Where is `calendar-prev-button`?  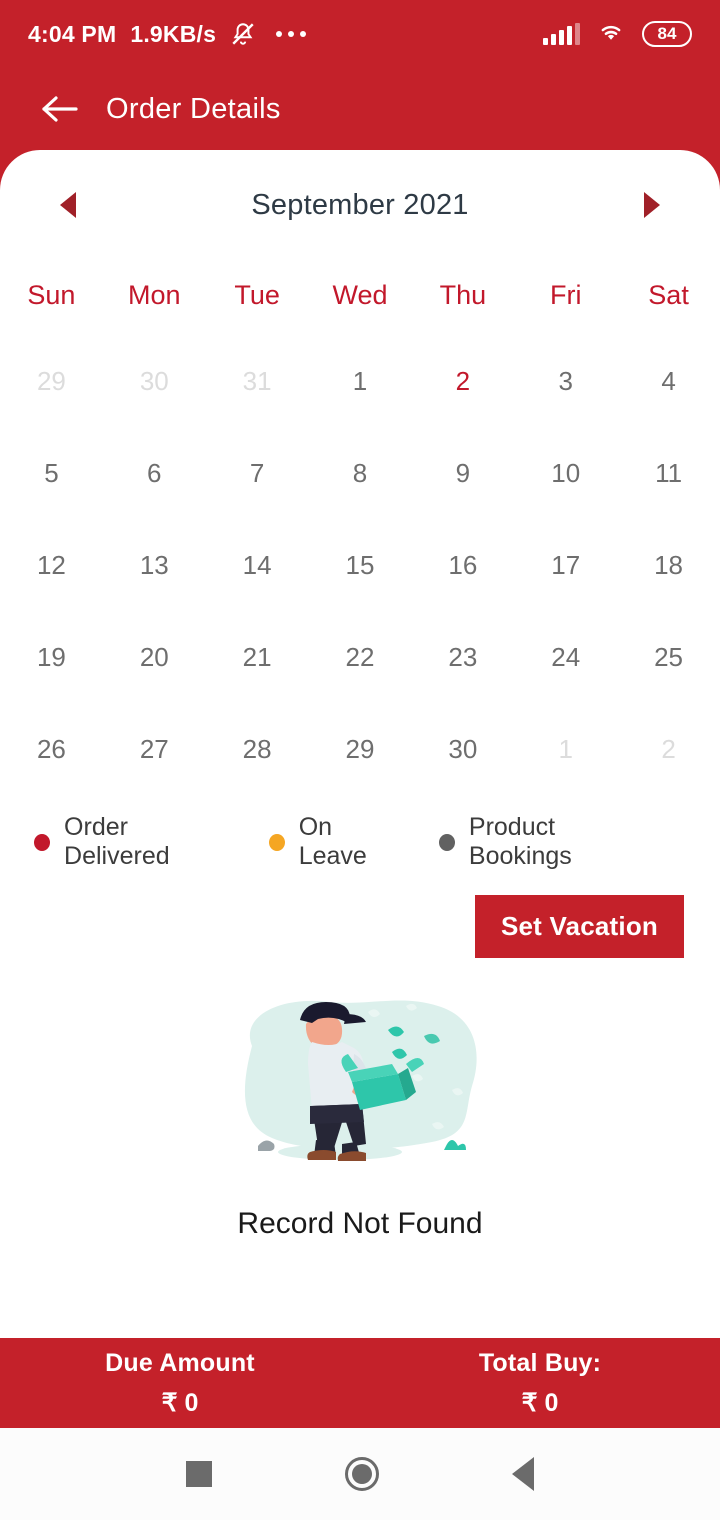
calendar-prev-button is located at coordinates (68, 205).